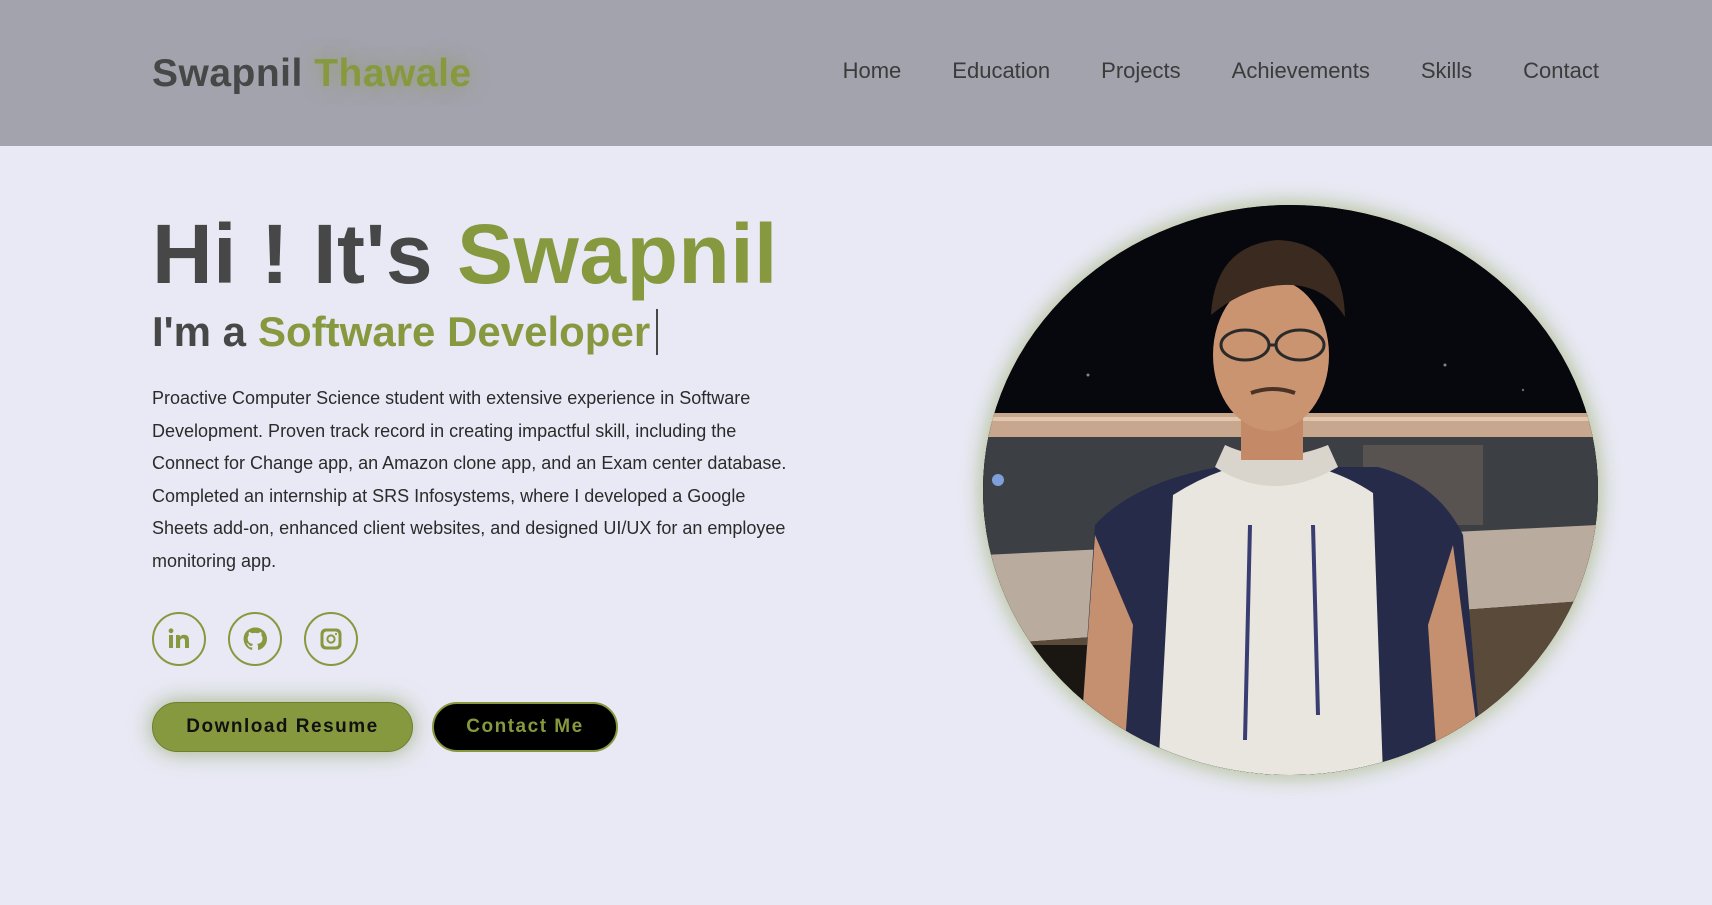  Describe the element at coordinates (617, 254) in the screenshot. I see `hero-name: Swapnil` at that location.